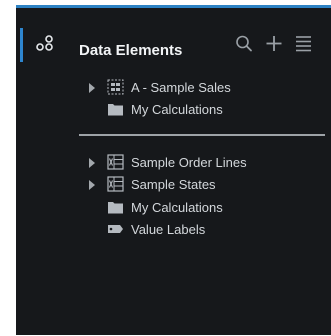 Image resolution: width=331 pixels, height=336 pixels. Describe the element at coordinates (45, 45) in the screenshot. I see `data-elements-icon` at that location.